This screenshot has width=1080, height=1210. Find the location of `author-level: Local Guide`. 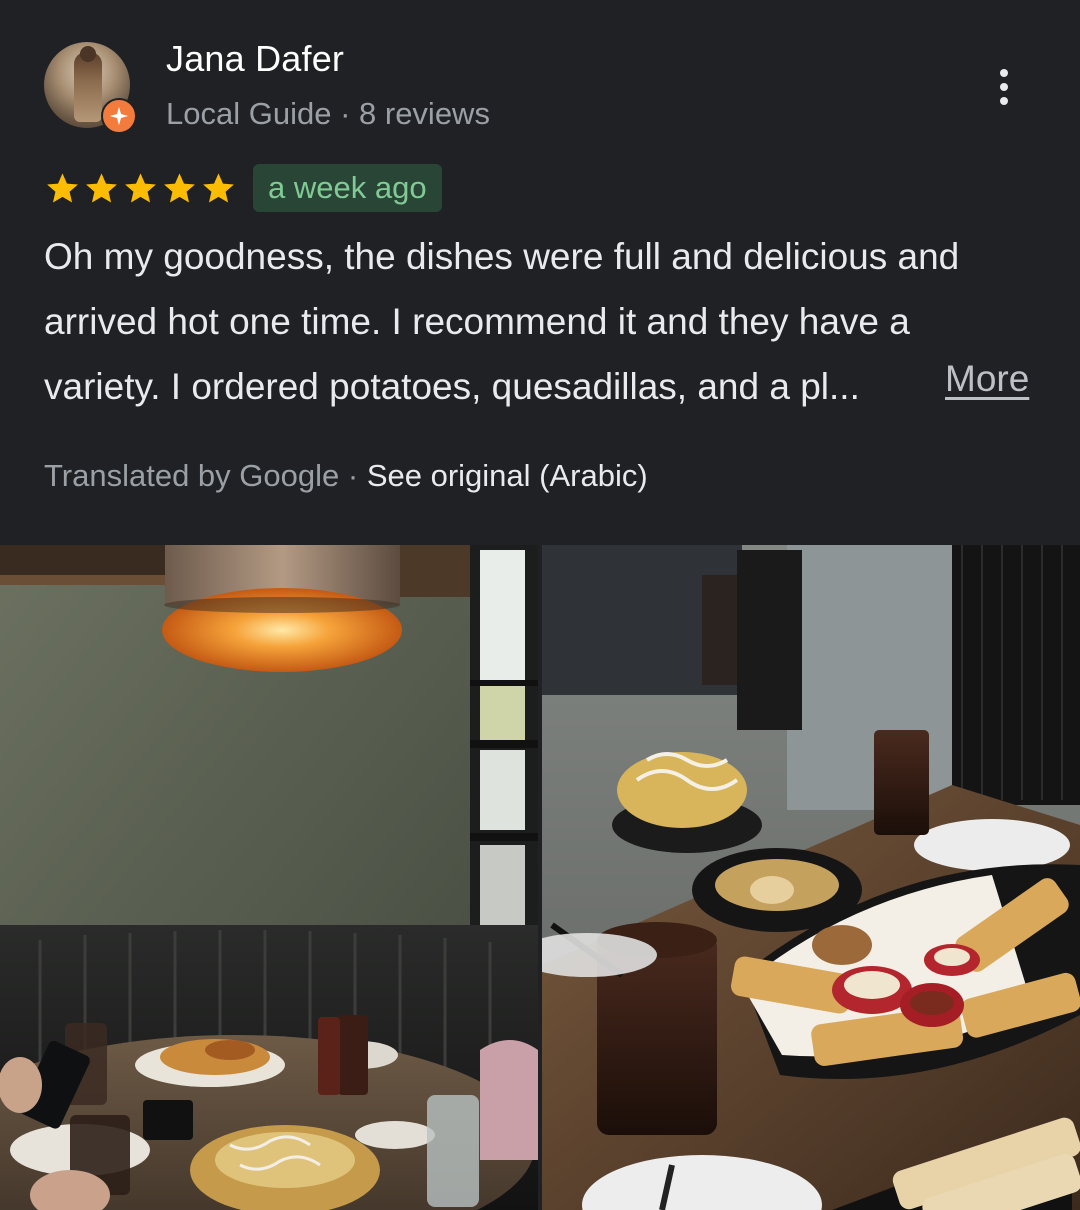

author-level: Local Guide is located at coordinates (249, 113).